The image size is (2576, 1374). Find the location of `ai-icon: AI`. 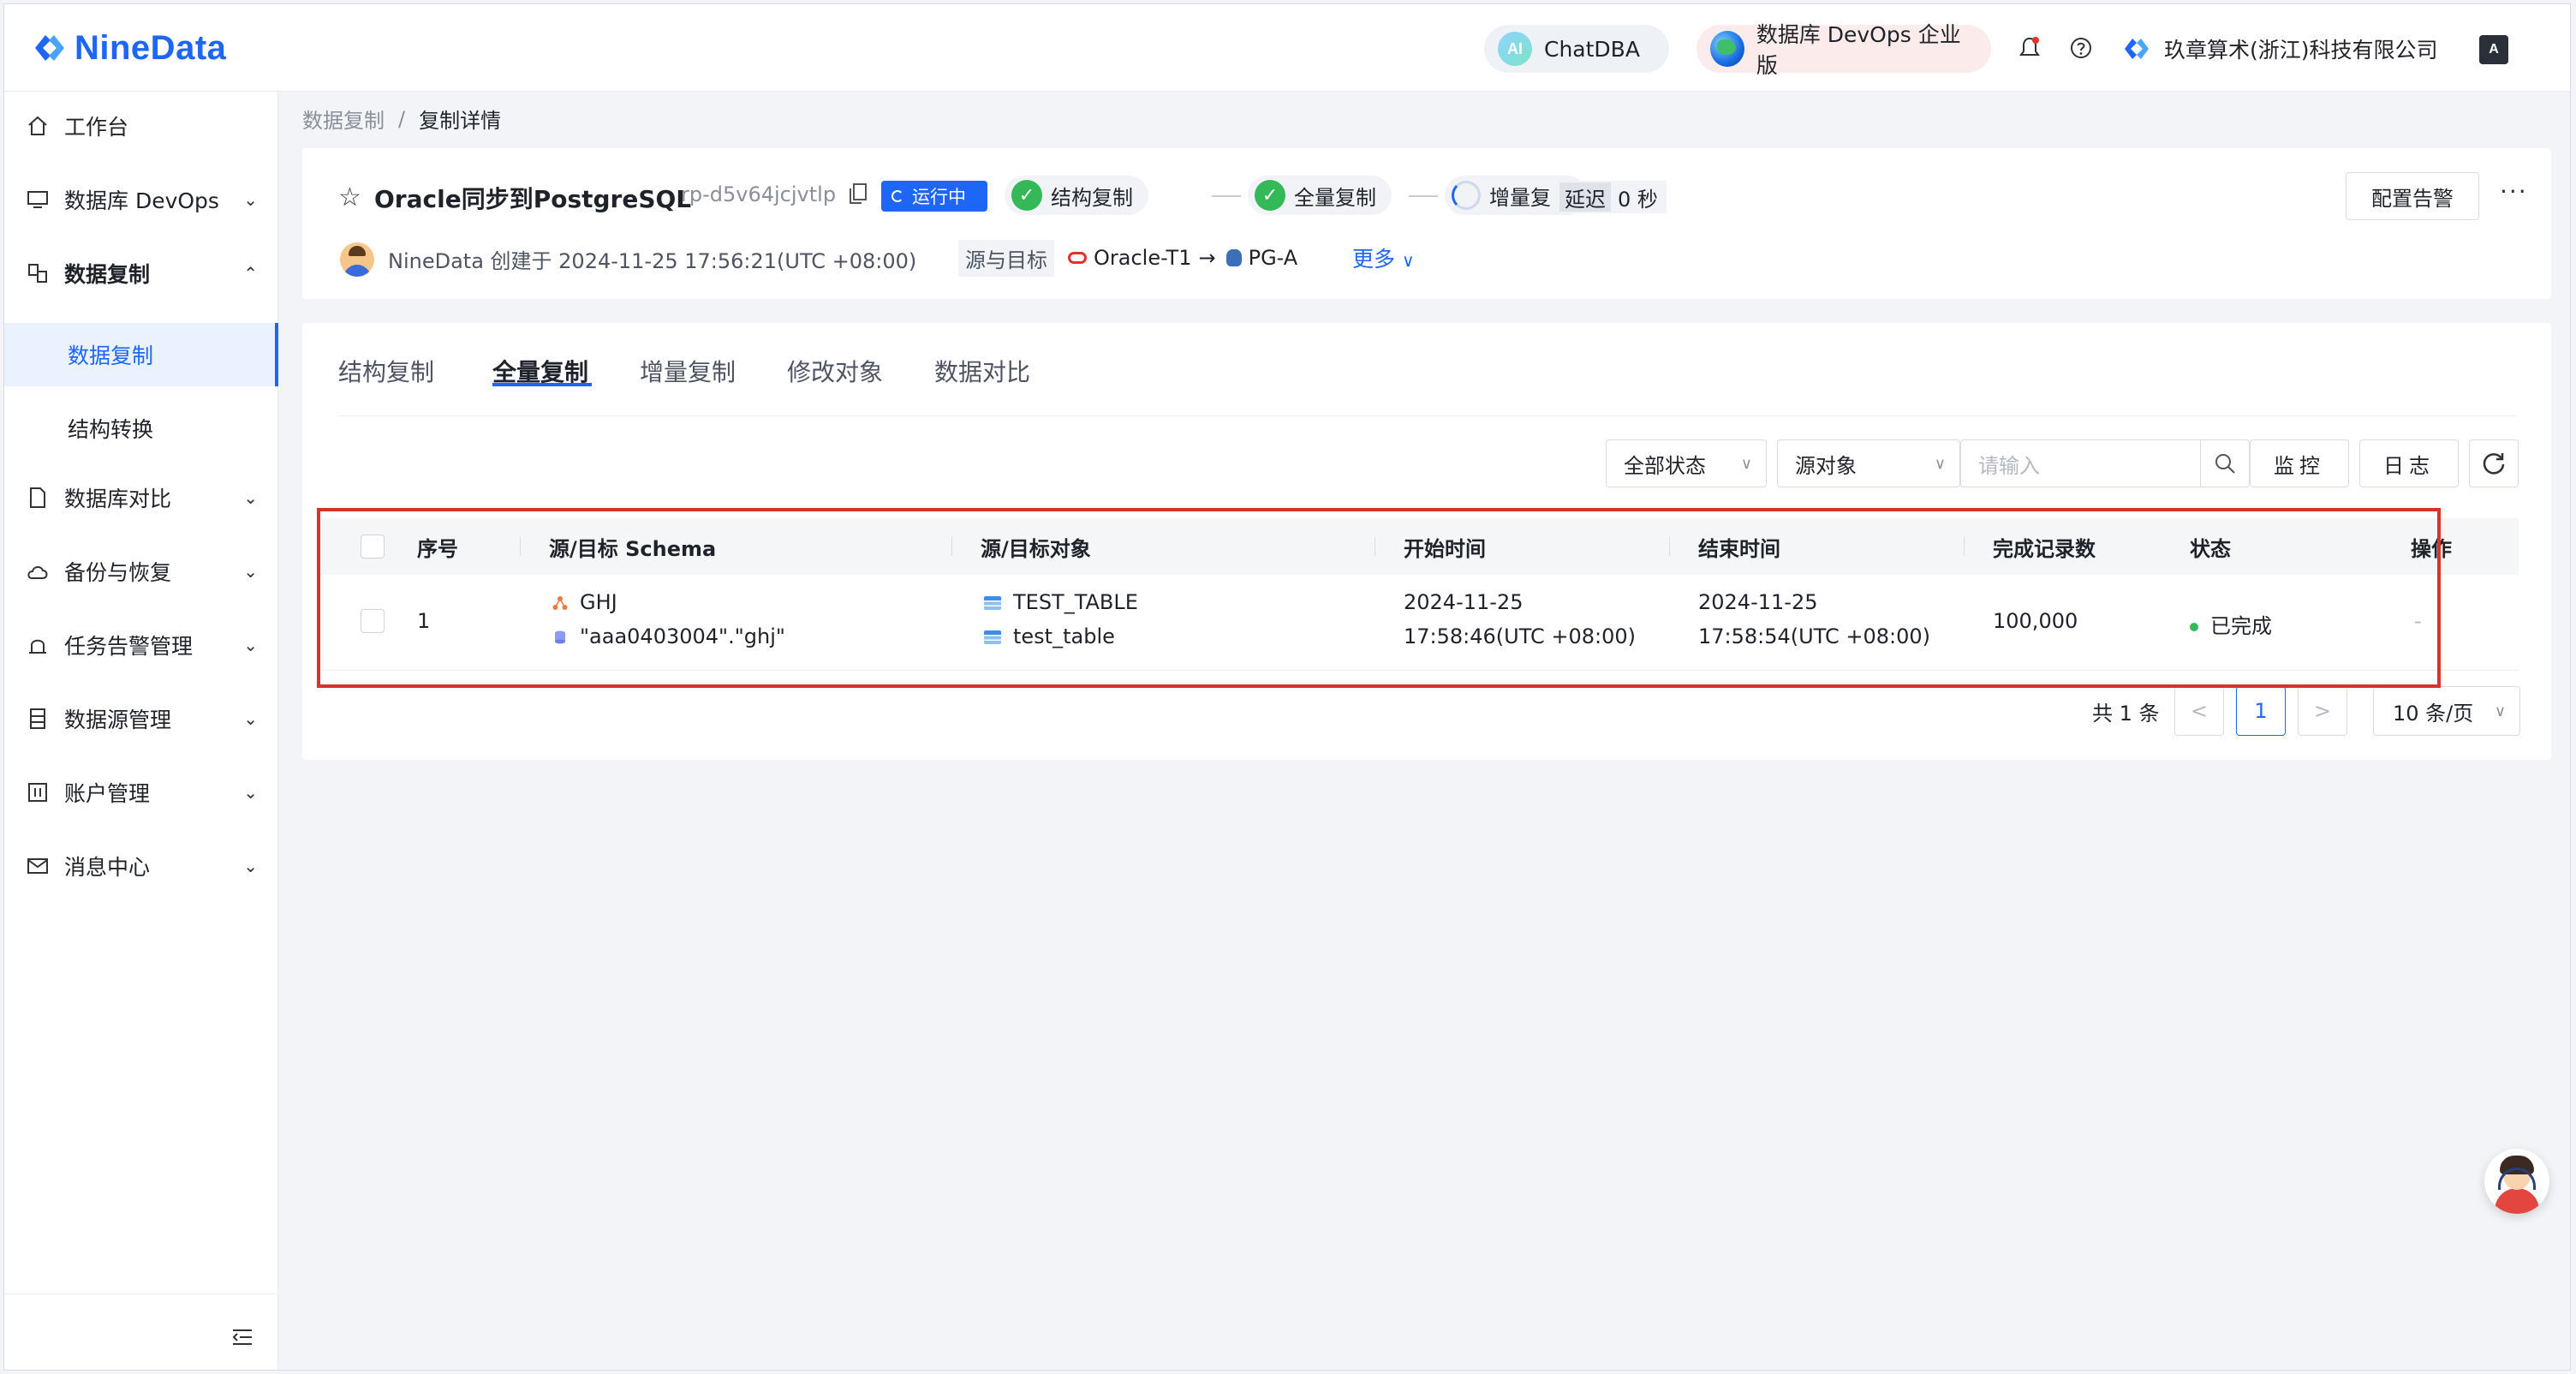

ai-icon: AI is located at coordinates (1515, 49).